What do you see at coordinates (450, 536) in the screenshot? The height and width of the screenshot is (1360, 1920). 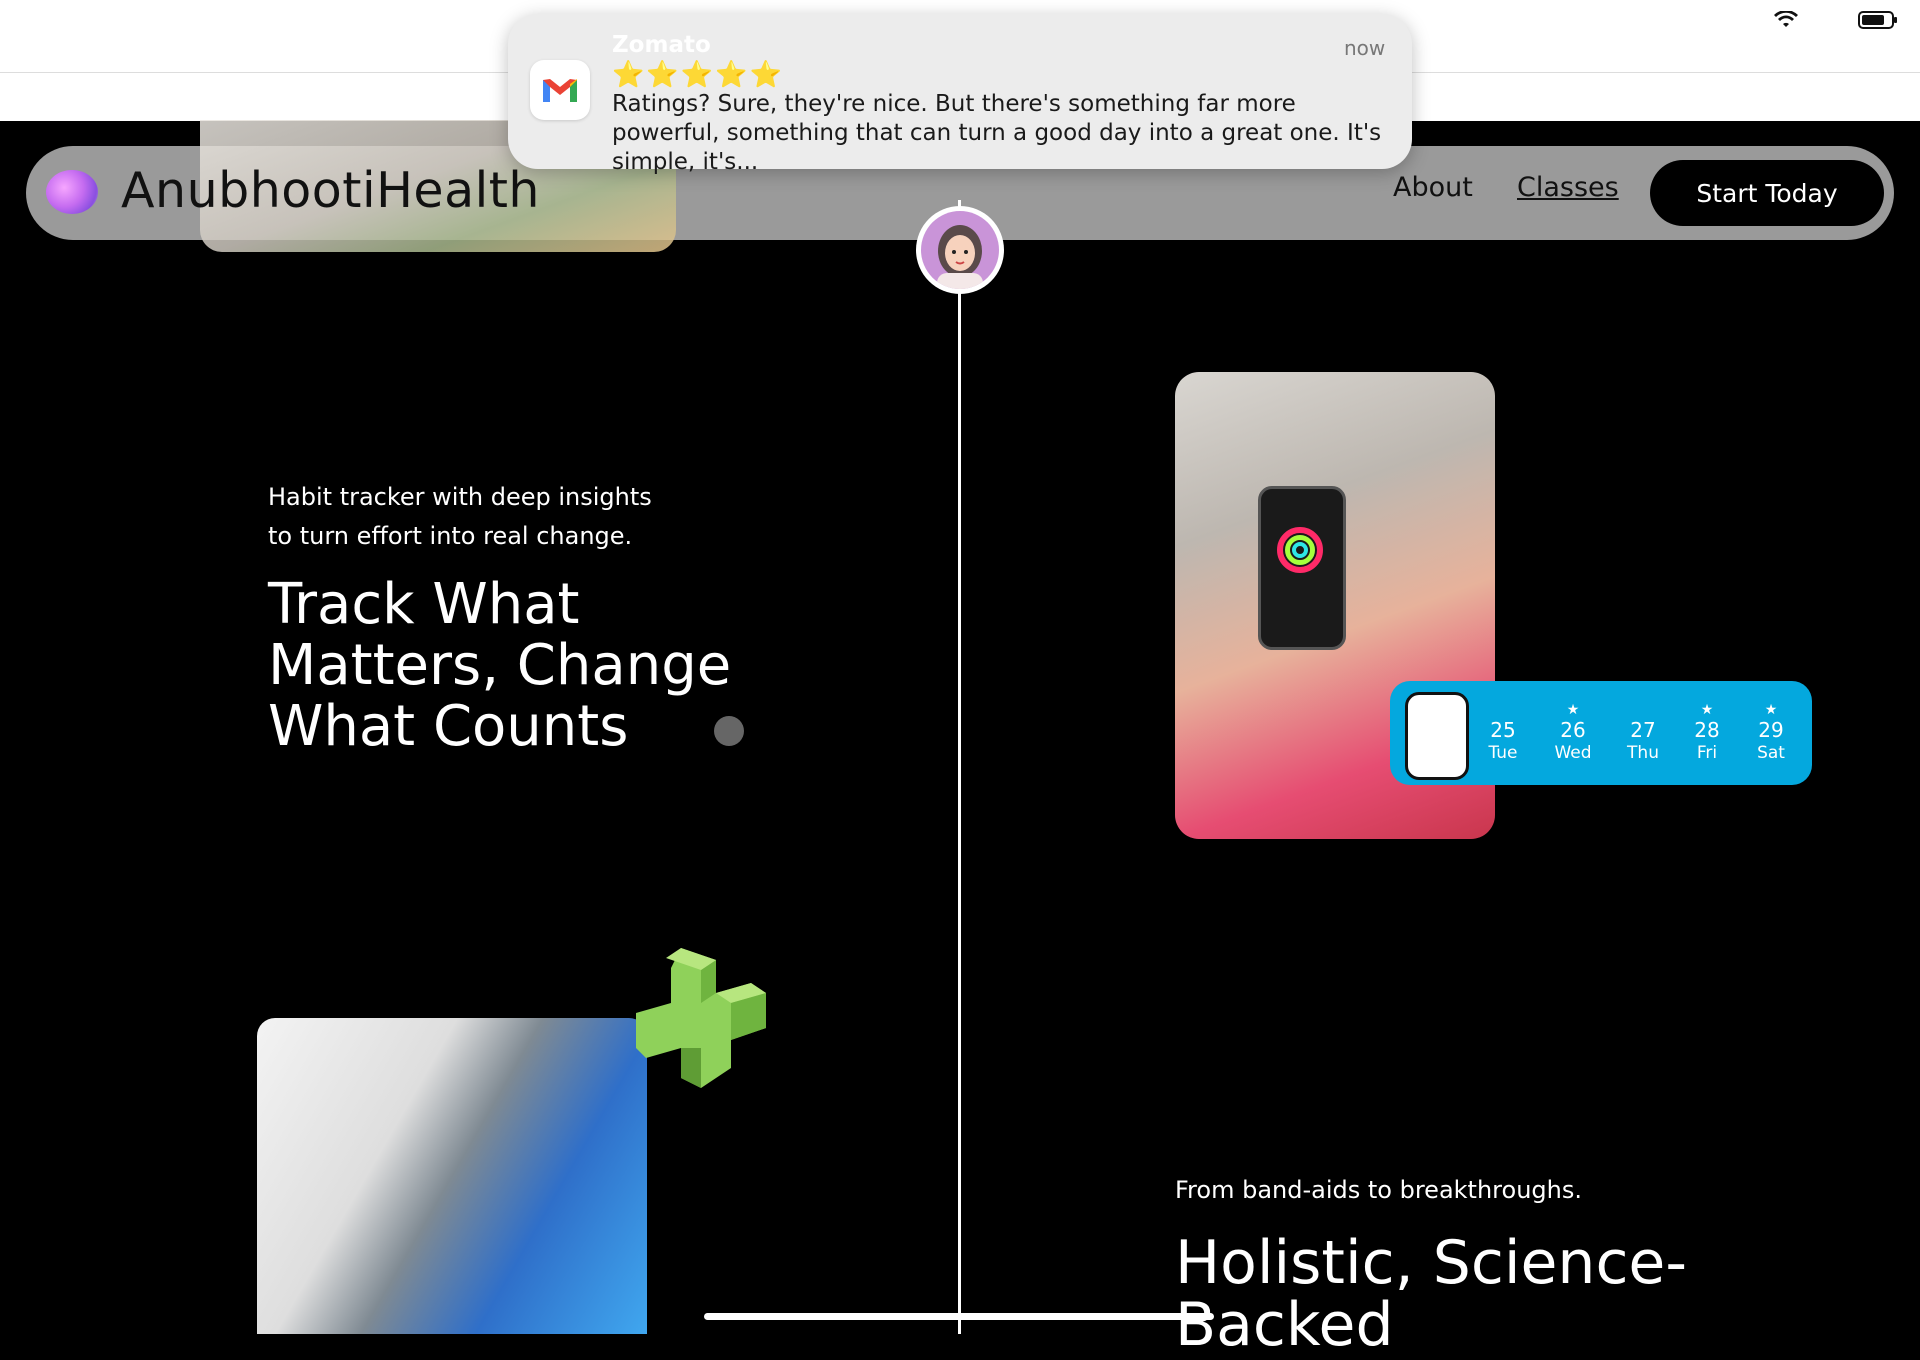 I see `hero-subtitle-line2: to turn effort into real change.` at bounding box center [450, 536].